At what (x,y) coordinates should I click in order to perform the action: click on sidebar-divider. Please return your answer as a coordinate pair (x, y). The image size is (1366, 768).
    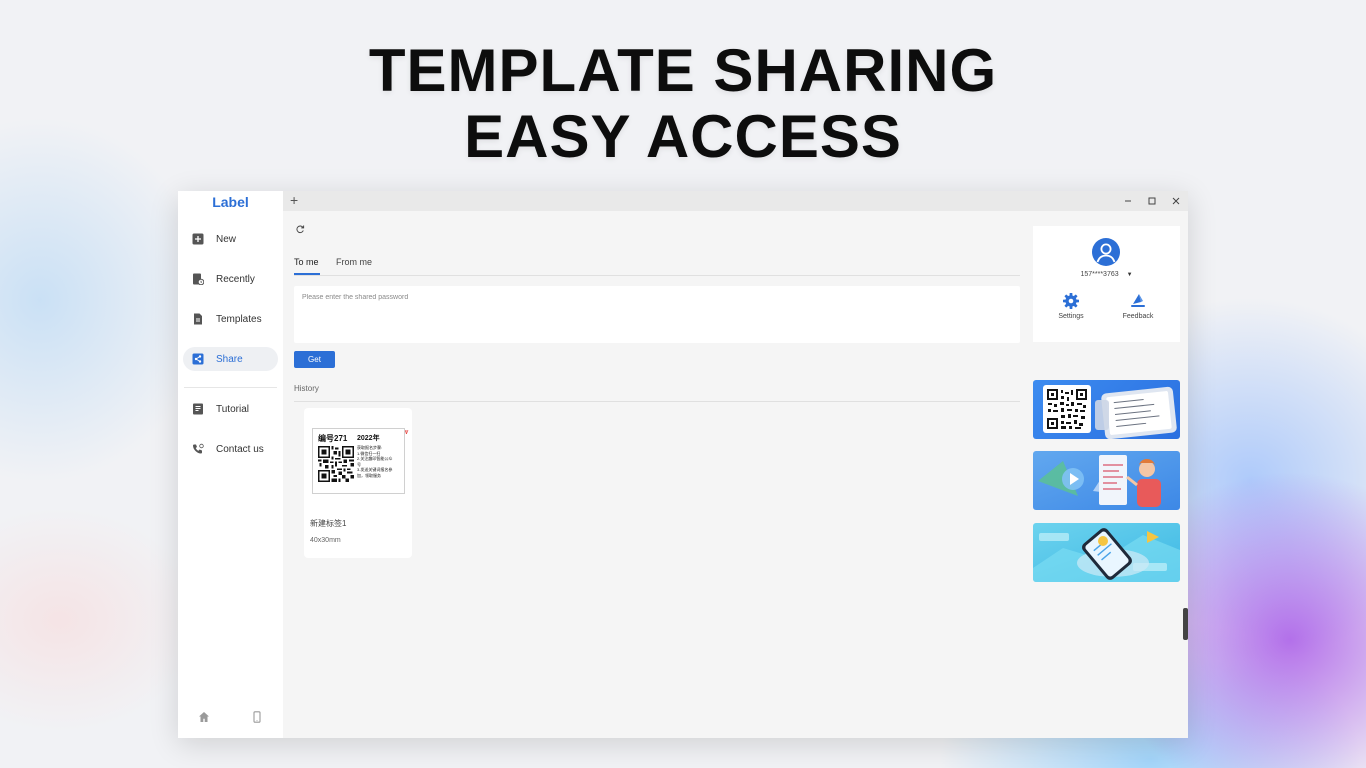
    Looking at the image, I should click on (230, 387).